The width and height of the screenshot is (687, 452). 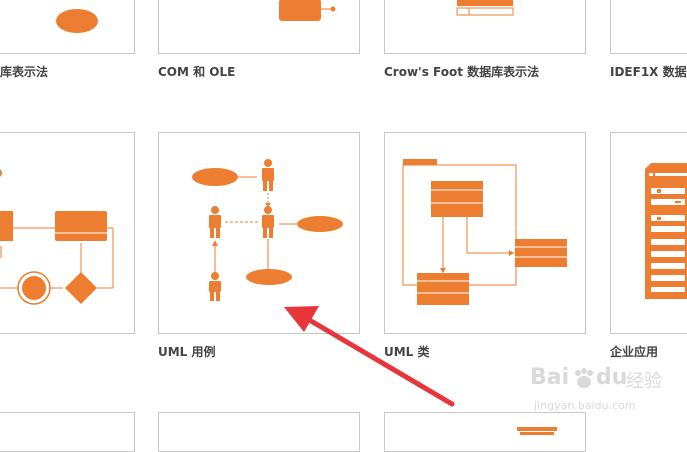 What do you see at coordinates (485, 27) in the screenshot?
I see `template-tile-crows-foot` at bounding box center [485, 27].